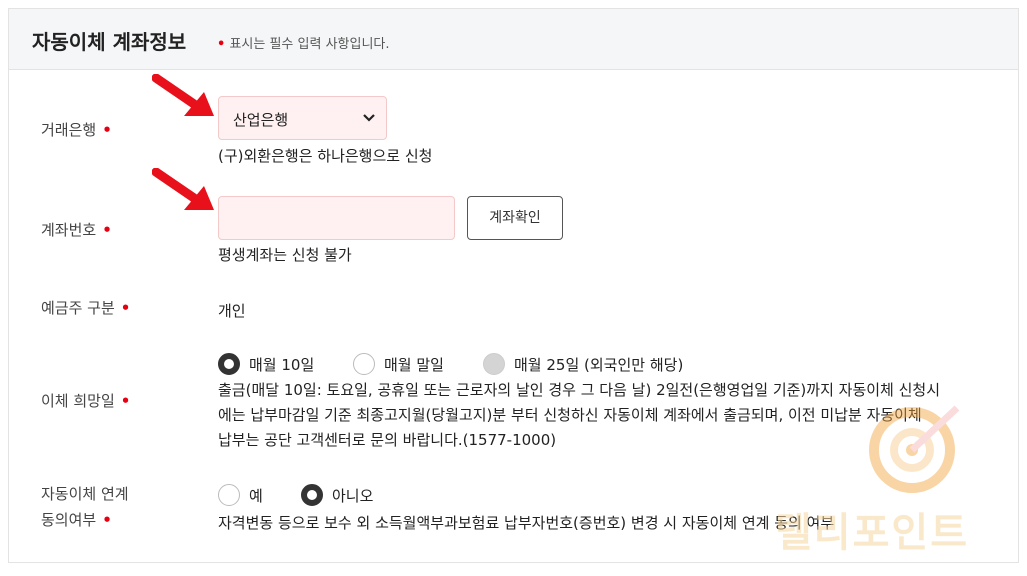  What do you see at coordinates (369, 118) in the screenshot?
I see `chevron-down-icon` at bounding box center [369, 118].